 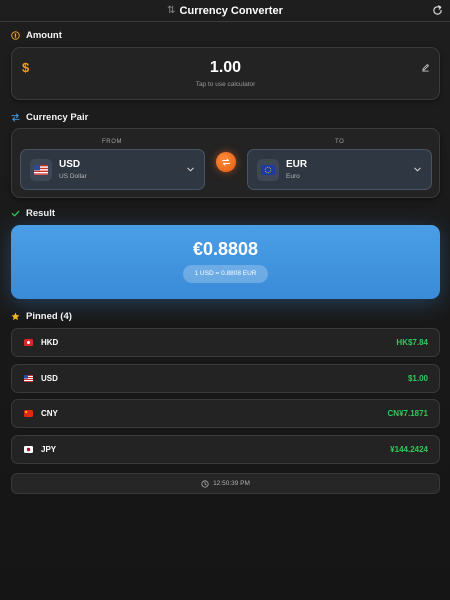 I want to click on currency-pair-section-label: Currency Pair, so click(x=49, y=117).